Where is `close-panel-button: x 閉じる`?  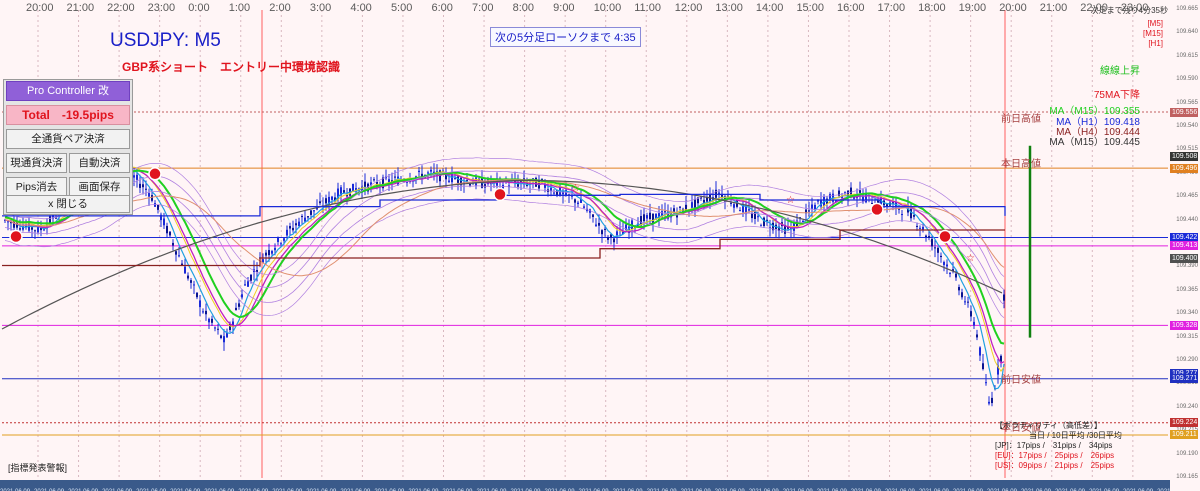 close-panel-button: x 閉じる is located at coordinates (68, 204).